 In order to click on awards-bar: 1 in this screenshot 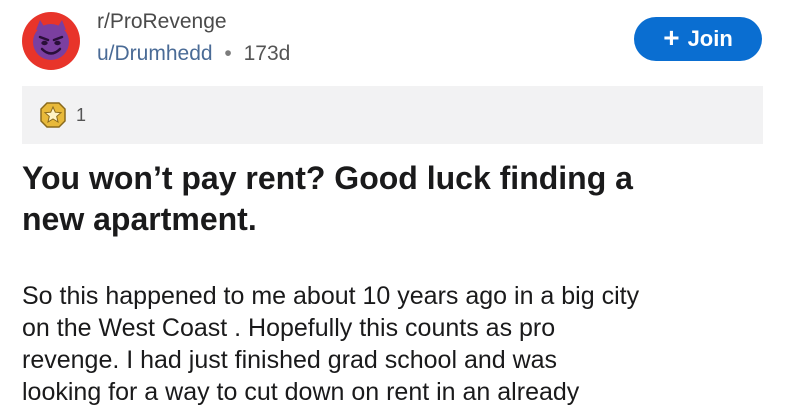, I will do `click(392, 115)`.